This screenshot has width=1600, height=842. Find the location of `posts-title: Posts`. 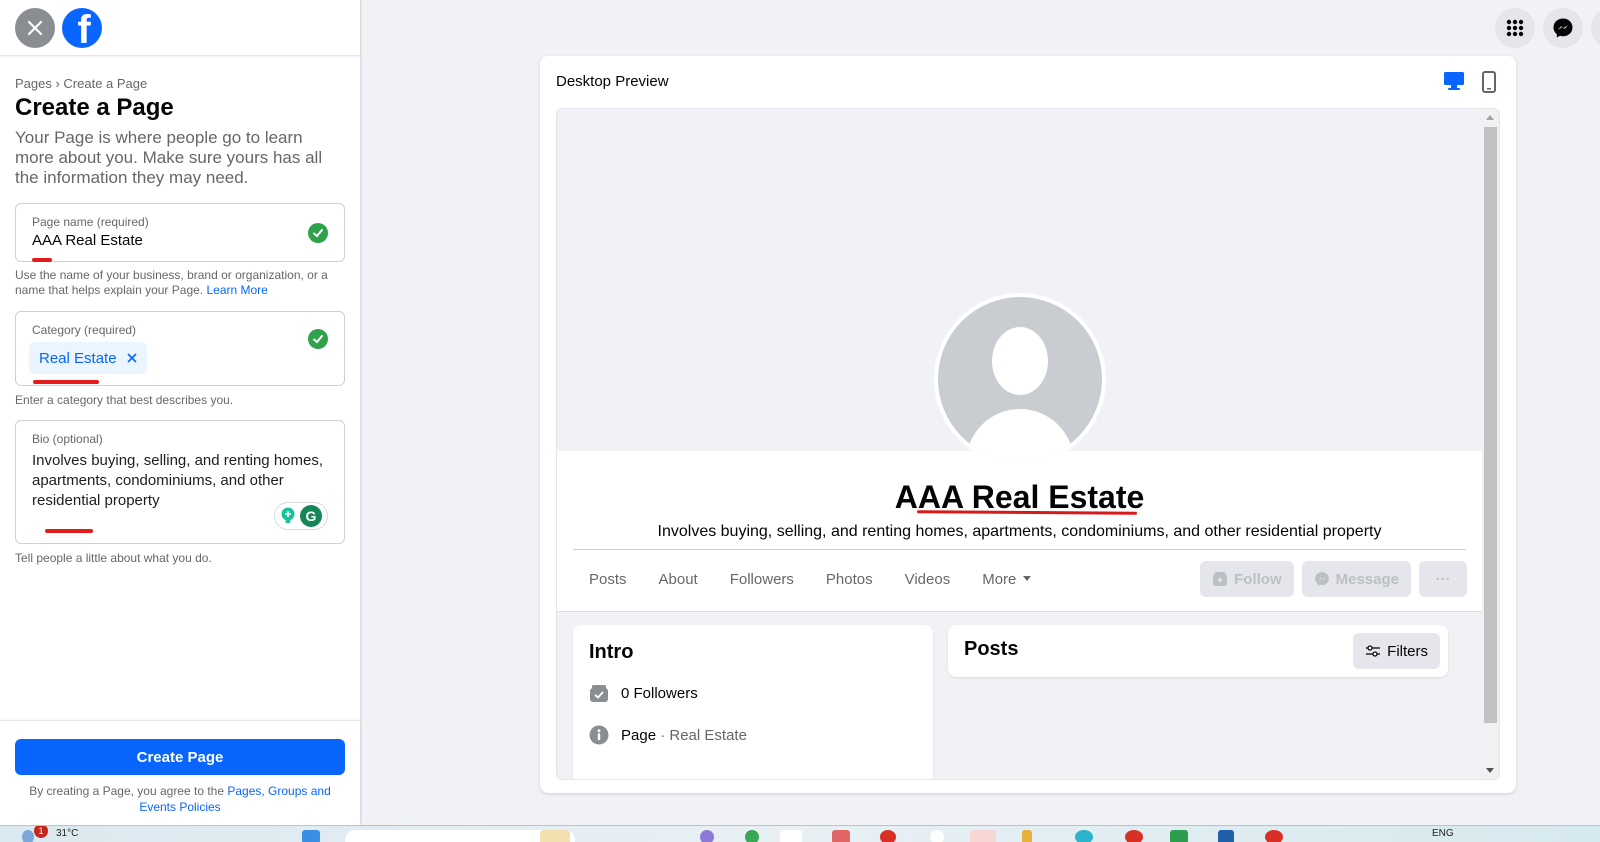

posts-title: Posts is located at coordinates (991, 649).